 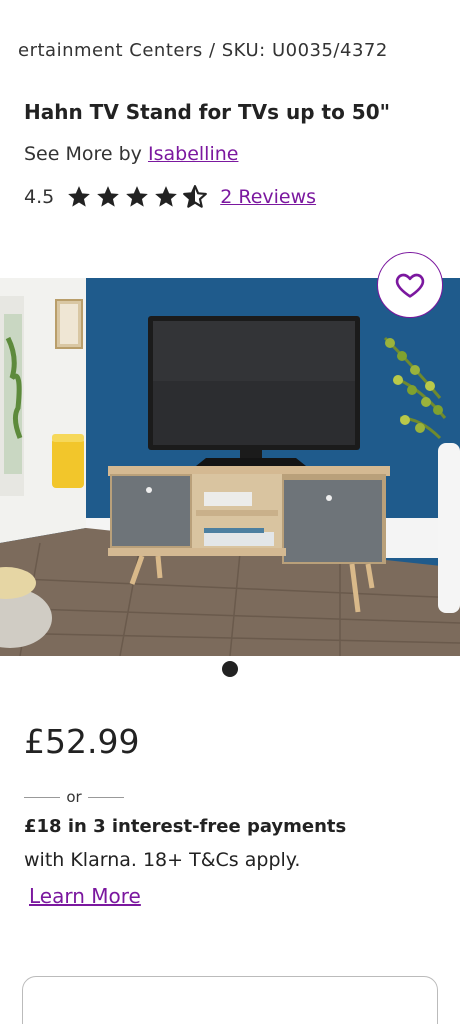 I want to click on or-label: or, so click(x=74, y=797).